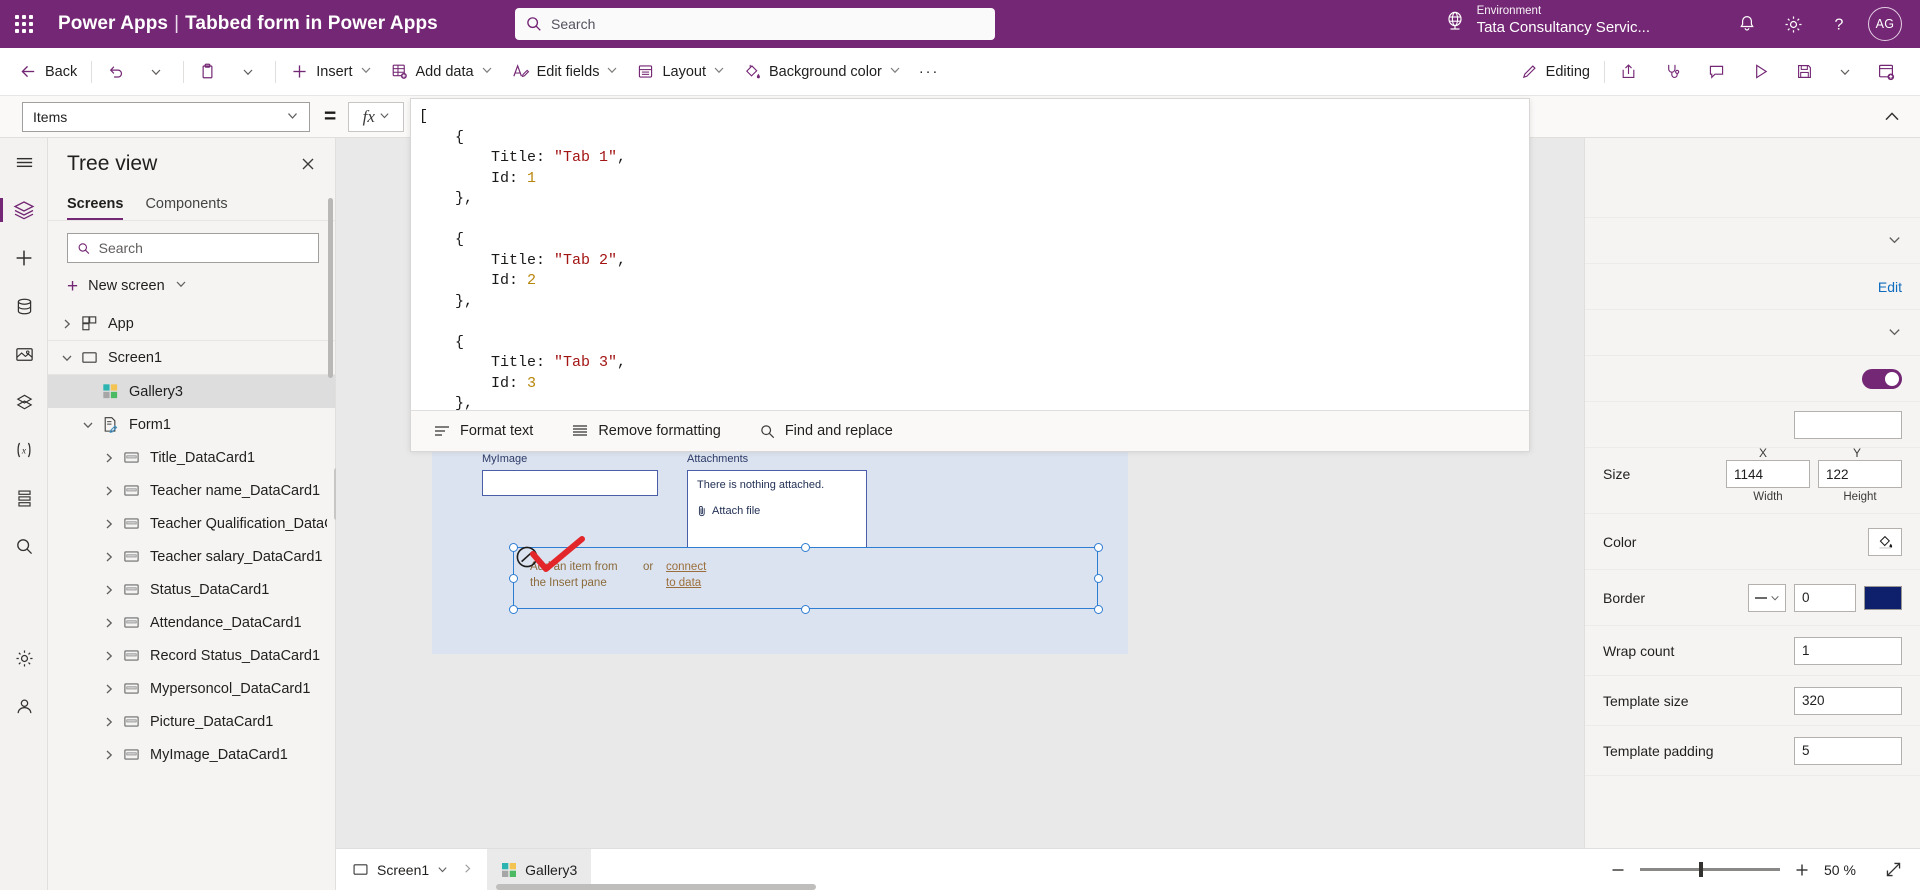 The image size is (1920, 890). I want to click on rail-search-icon, so click(24, 546).